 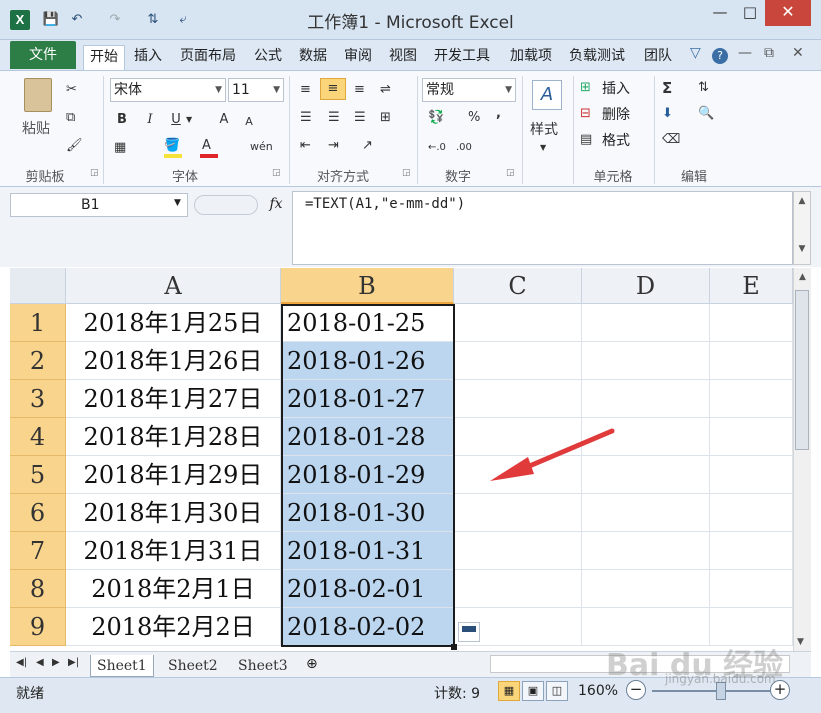 I want to click on currency-icon: 💱, so click(x=436, y=119).